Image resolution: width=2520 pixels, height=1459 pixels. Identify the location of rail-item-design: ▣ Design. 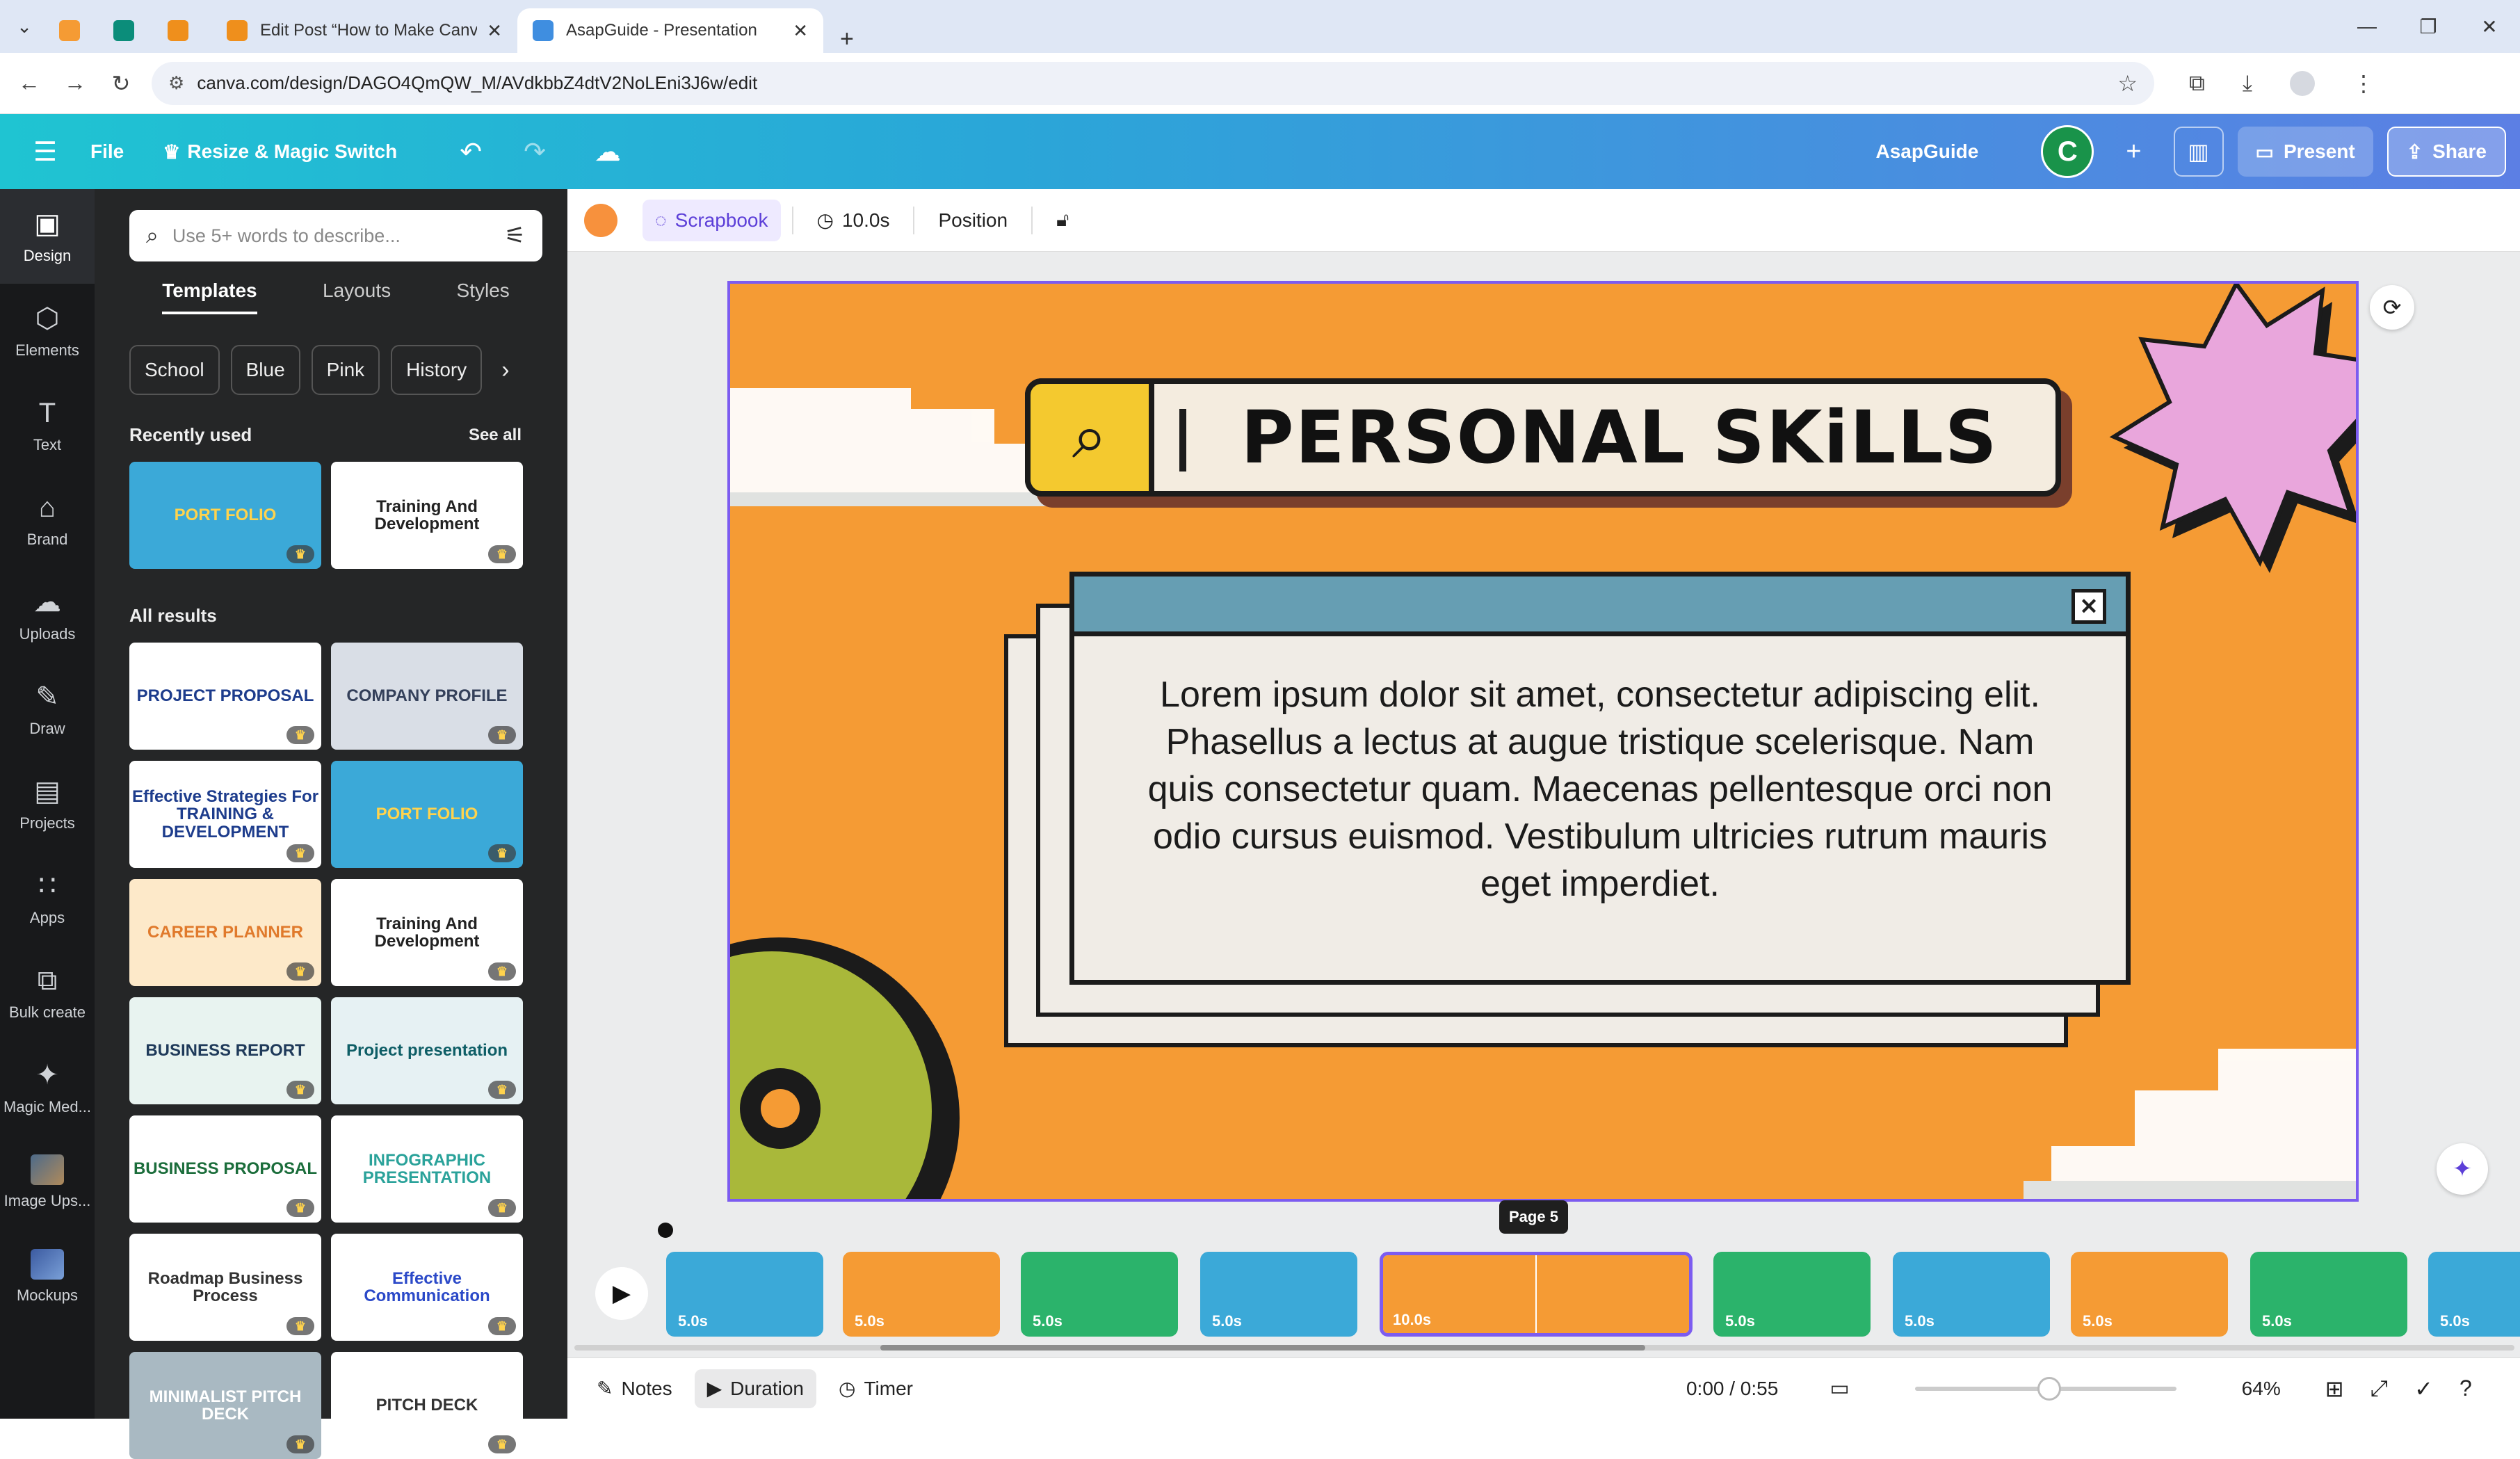
(47, 236).